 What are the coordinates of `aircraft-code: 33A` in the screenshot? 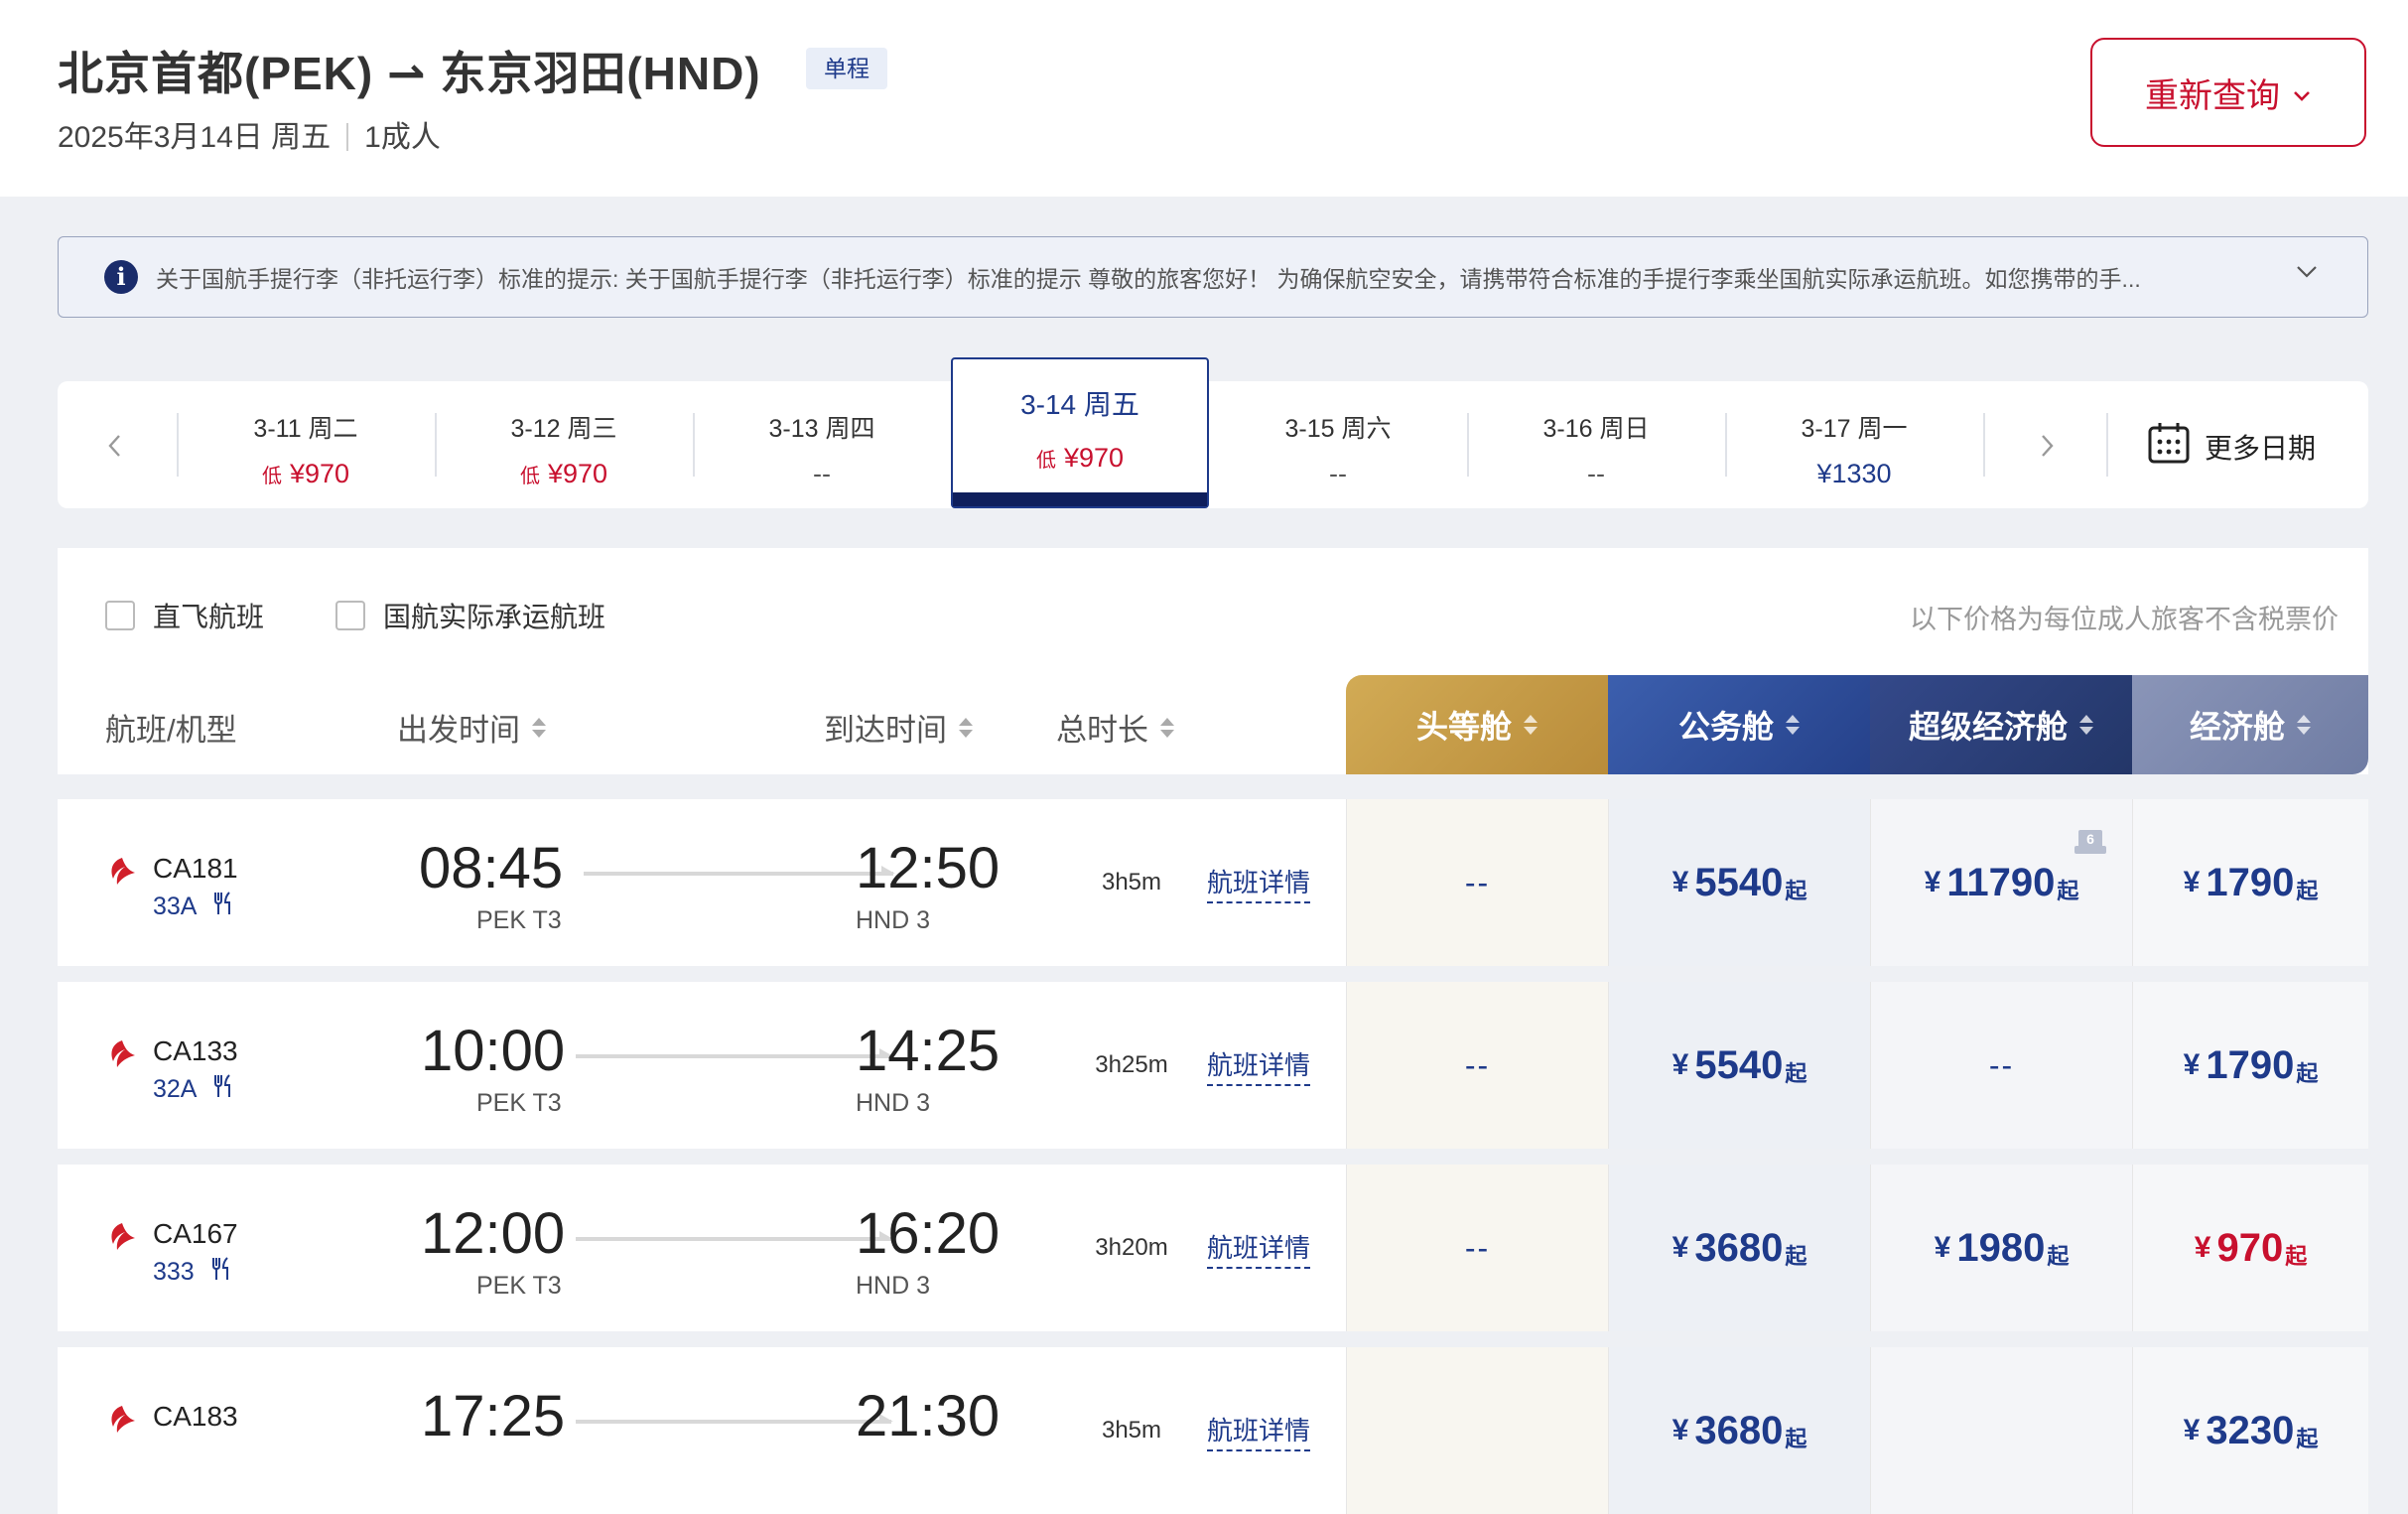 It's located at (175, 906).